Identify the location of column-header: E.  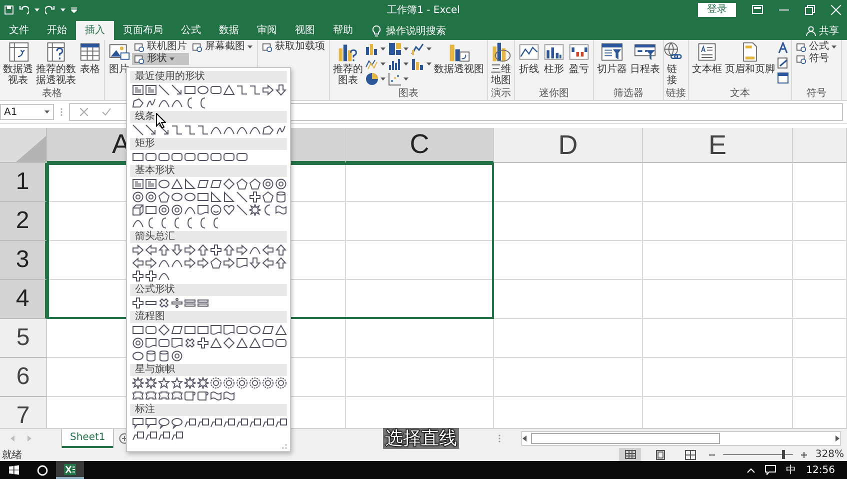
(718, 145).